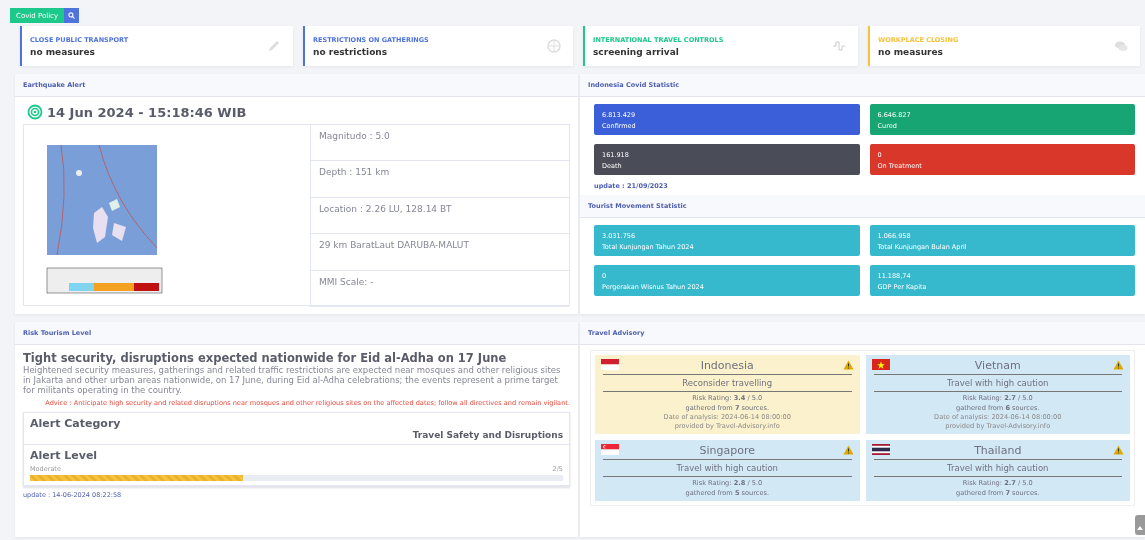 Image resolution: width=1145 pixels, height=540 pixels. I want to click on pencil-icon, so click(274, 46).